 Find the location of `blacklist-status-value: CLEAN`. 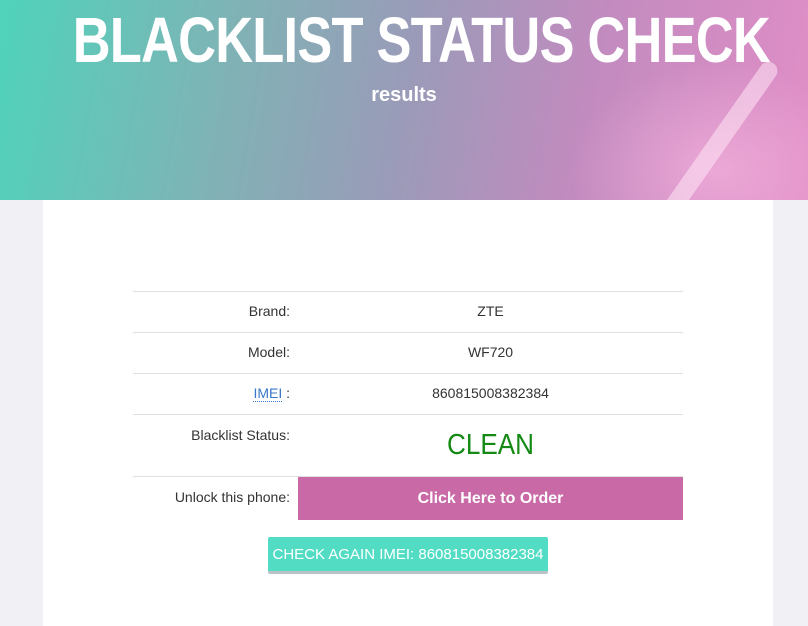

blacklist-status-value: CLEAN is located at coordinates (490, 445).